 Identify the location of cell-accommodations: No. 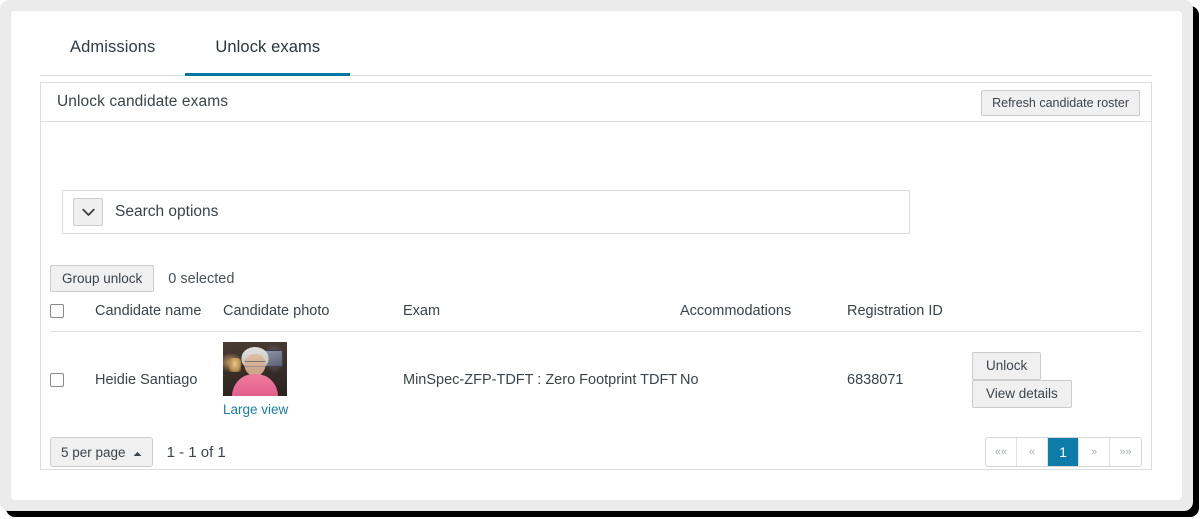
(689, 379).